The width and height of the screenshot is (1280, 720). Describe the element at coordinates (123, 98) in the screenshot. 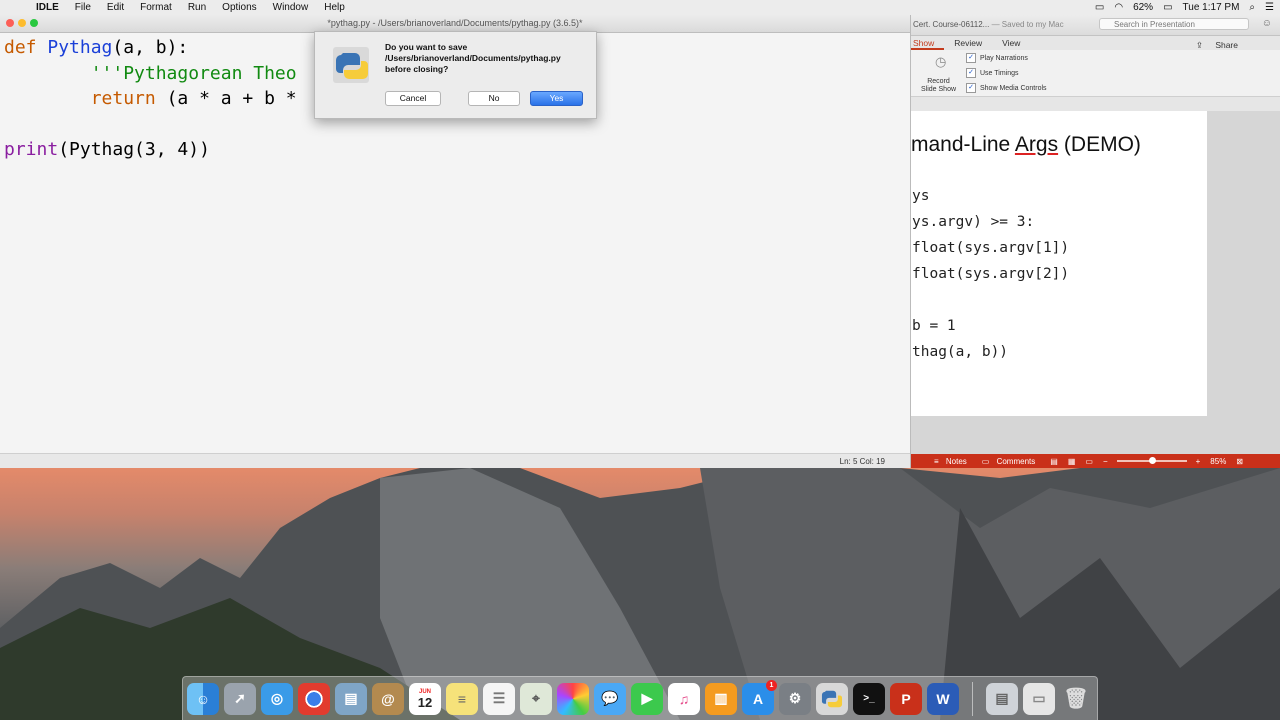

I see `code-keyword: return` at that location.